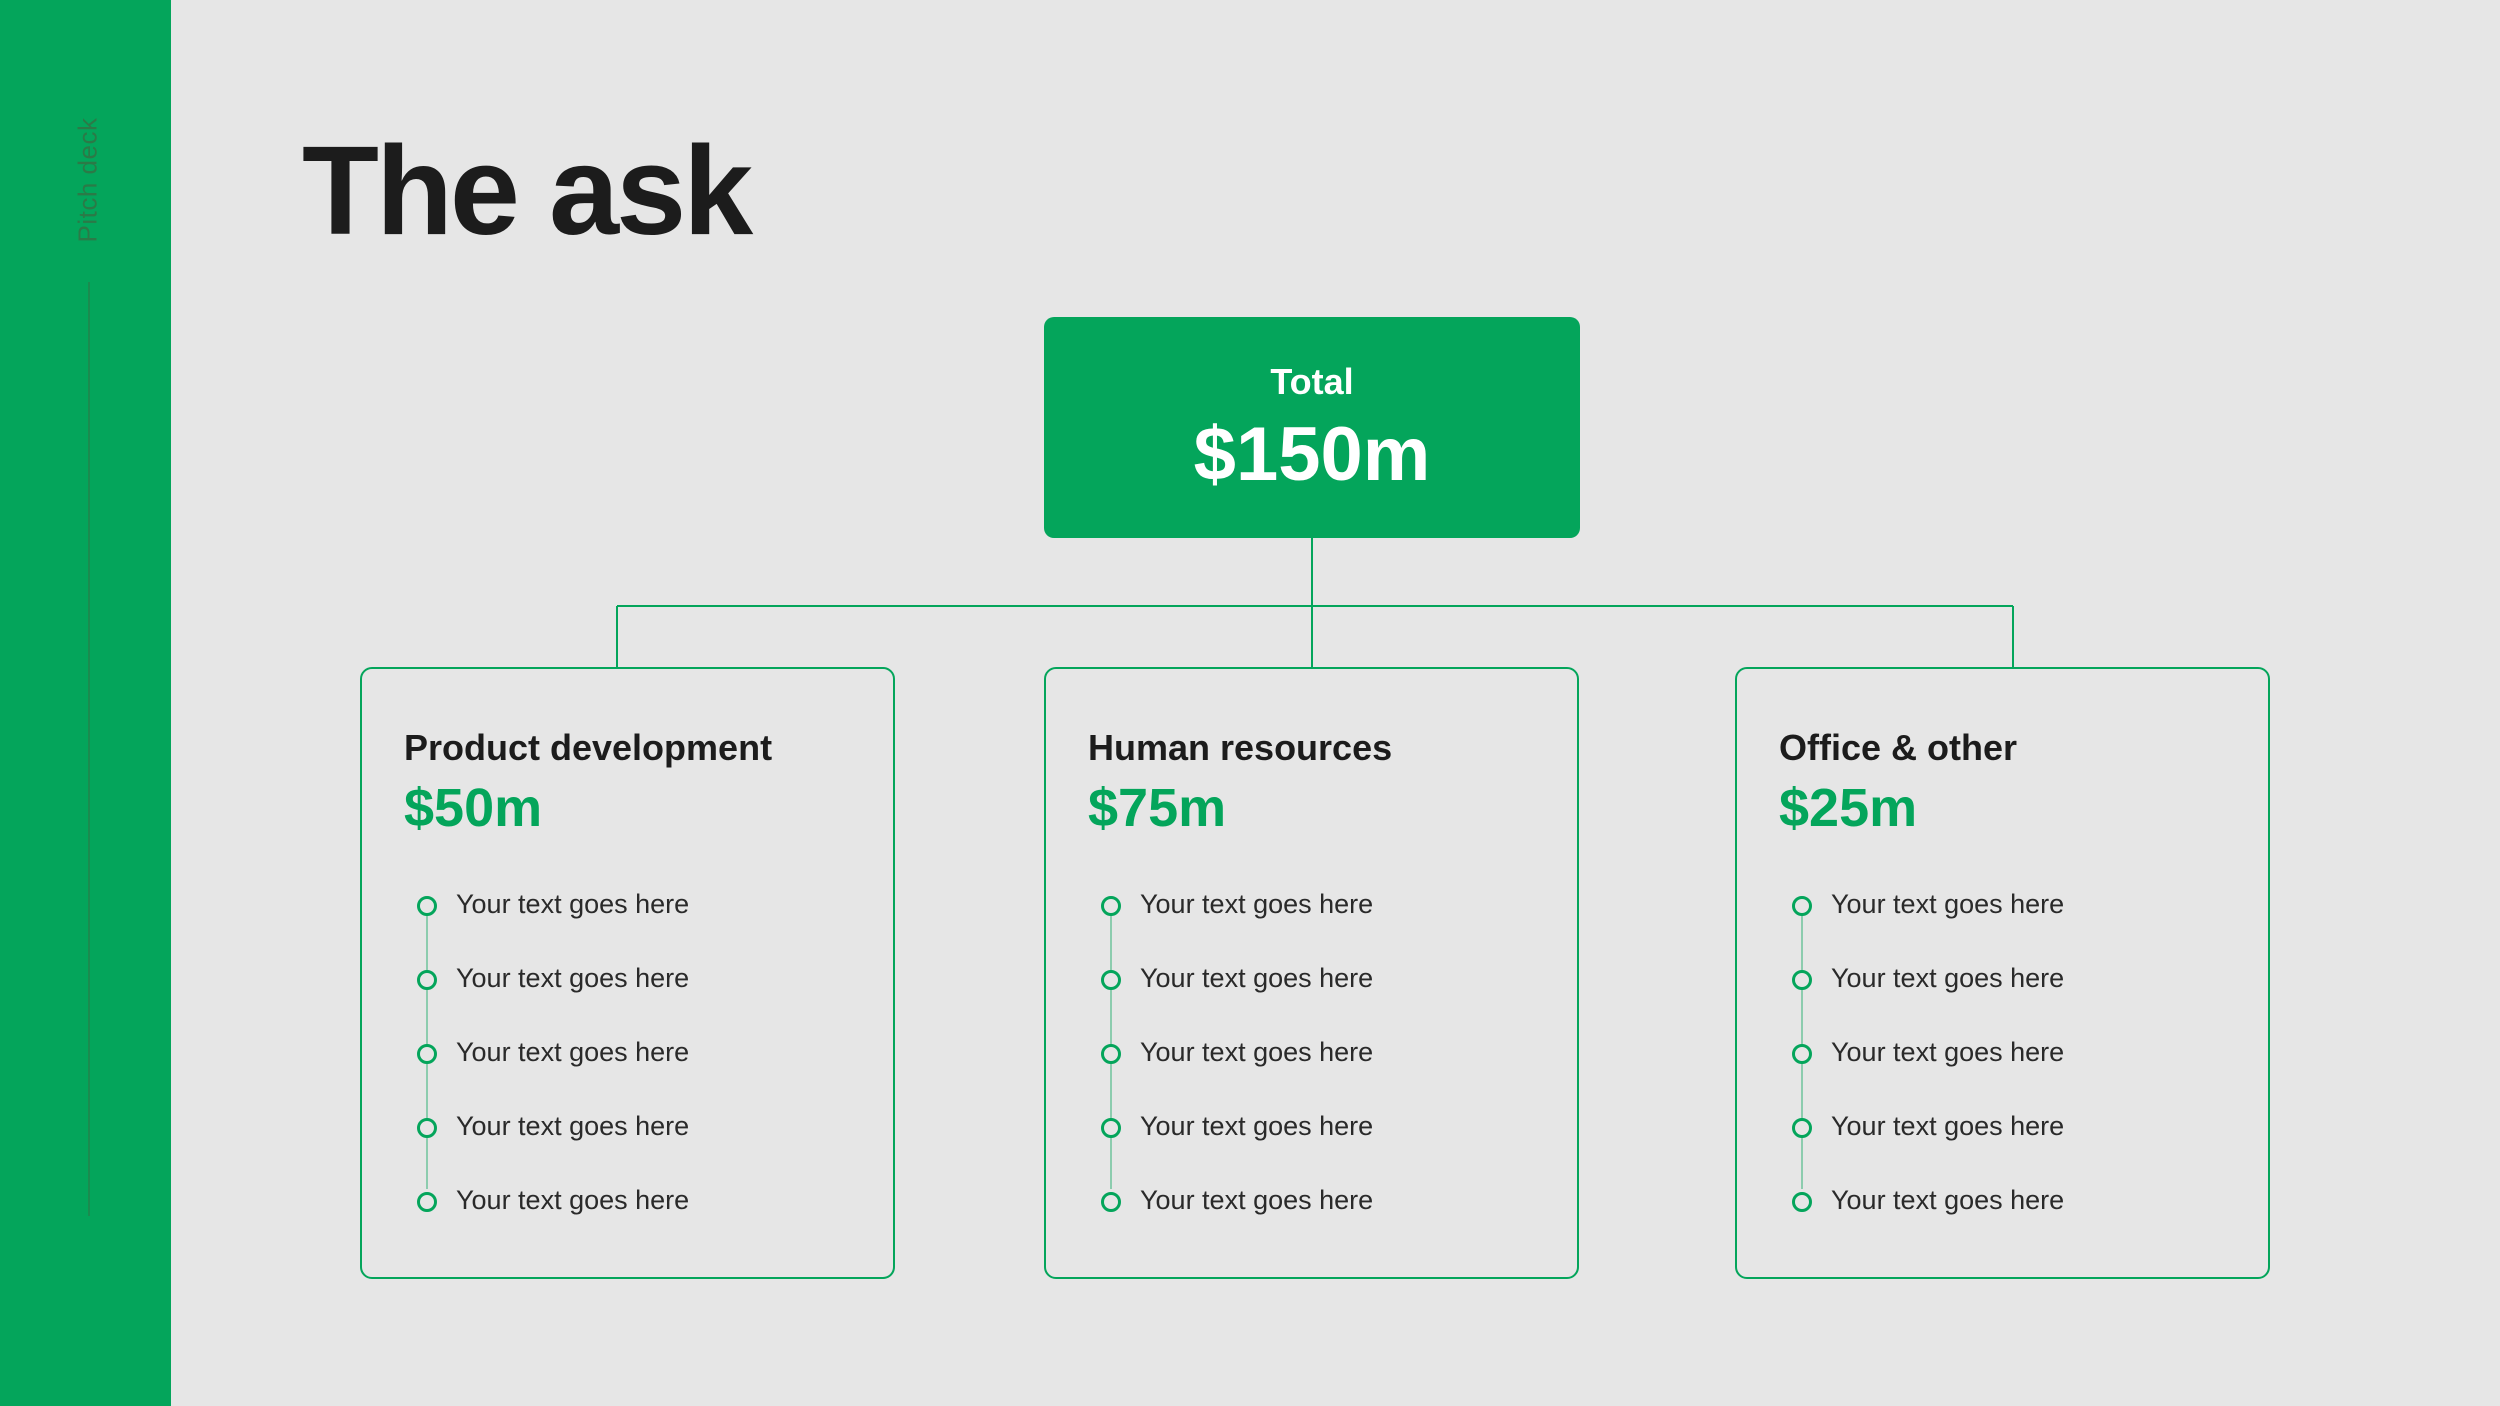 This screenshot has height=1406, width=2500. Describe the element at coordinates (473, 808) in the screenshot. I see `card-amount: $50m` at that location.